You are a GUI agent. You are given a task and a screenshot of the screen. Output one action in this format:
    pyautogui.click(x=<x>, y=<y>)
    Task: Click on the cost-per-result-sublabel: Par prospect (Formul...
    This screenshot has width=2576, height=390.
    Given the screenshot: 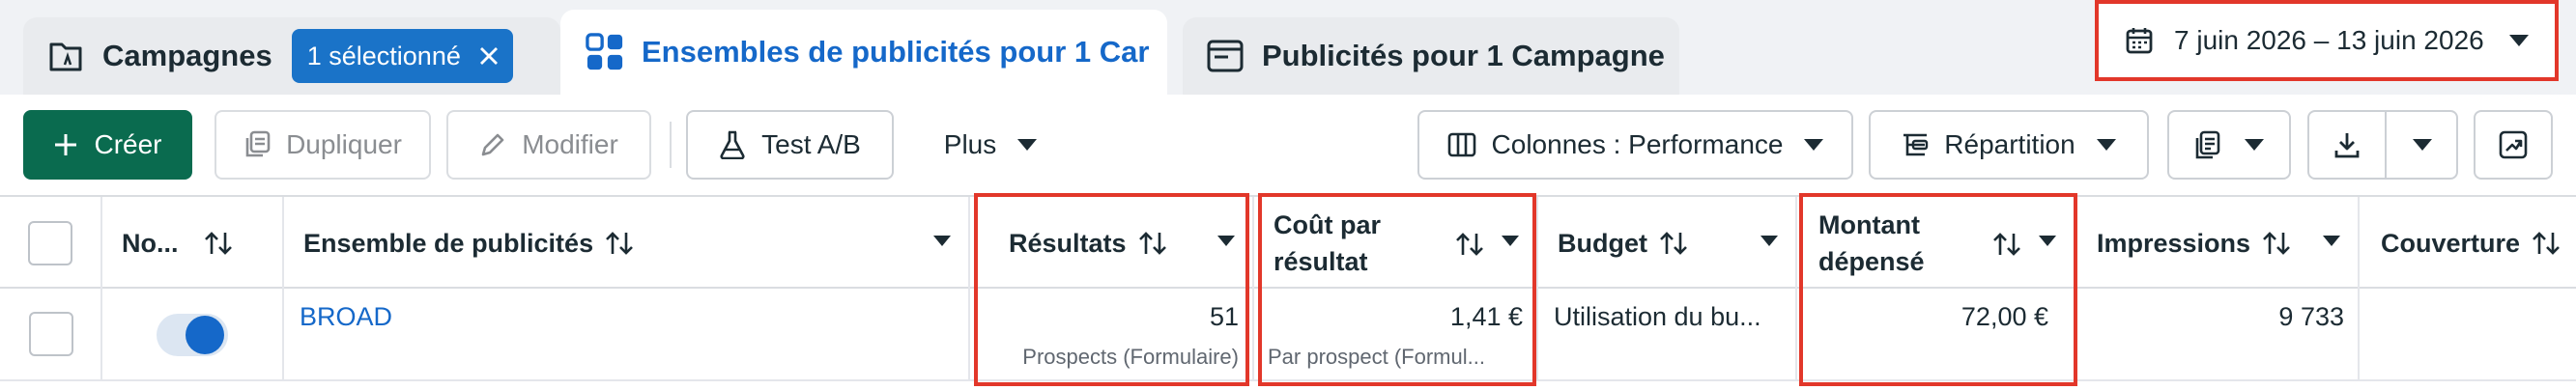 What is the action you would take?
    pyautogui.click(x=1377, y=357)
    